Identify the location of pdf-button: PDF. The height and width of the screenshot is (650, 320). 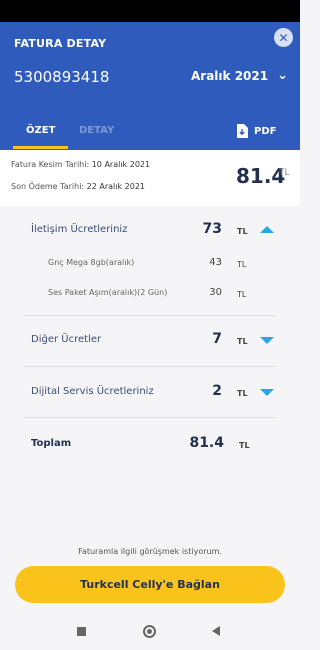
(256, 131).